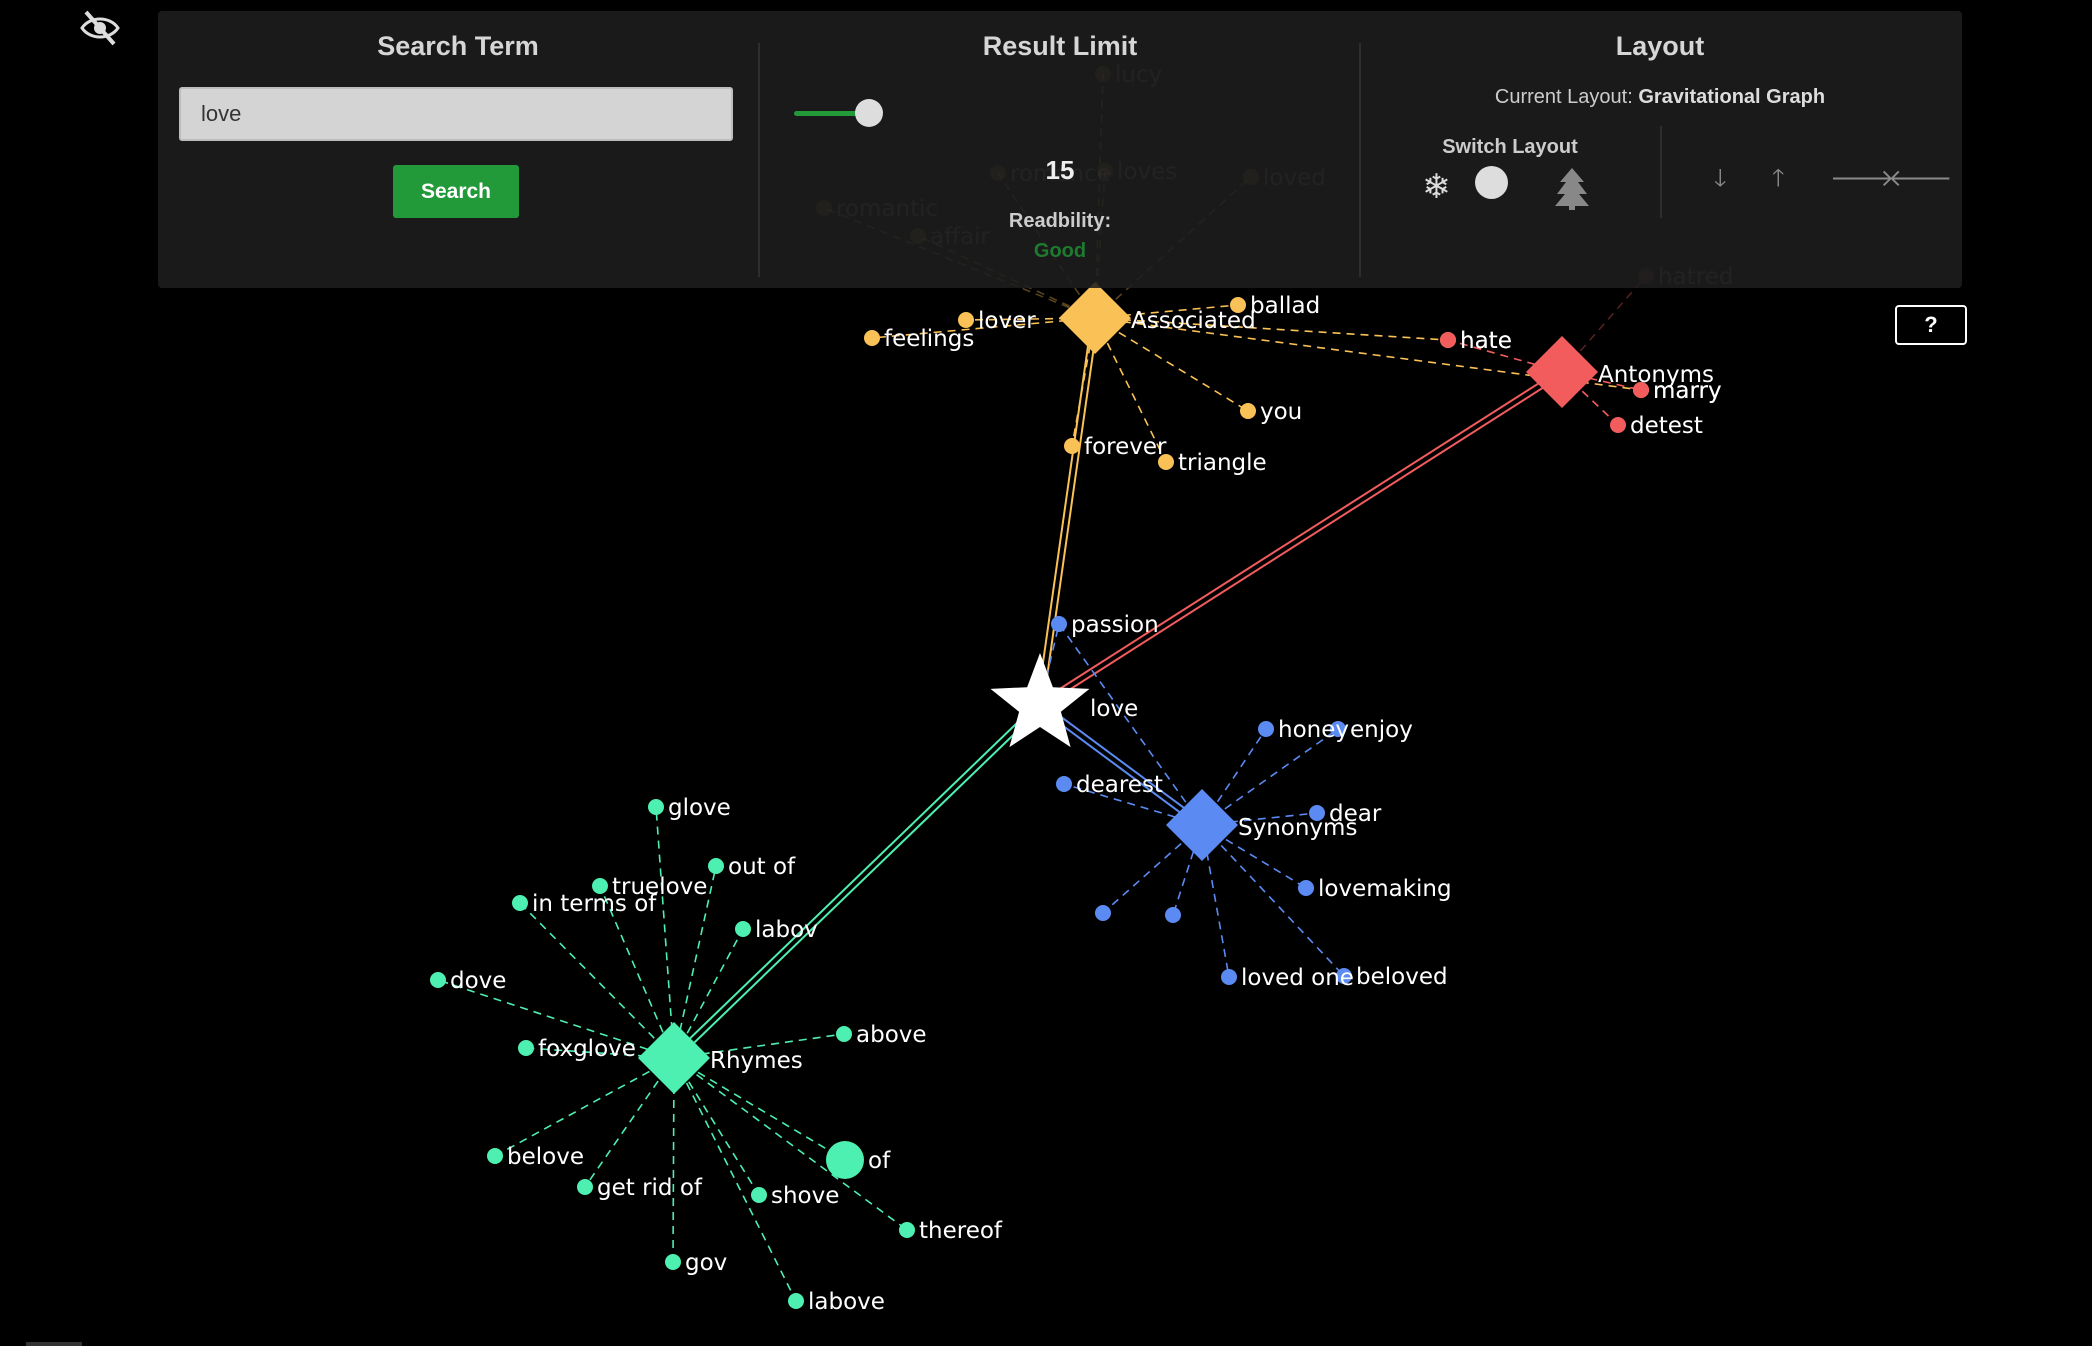 This screenshot has height=1346, width=2092. Describe the element at coordinates (1060, 221) in the screenshot. I see `readability-label: Readbility:` at that location.